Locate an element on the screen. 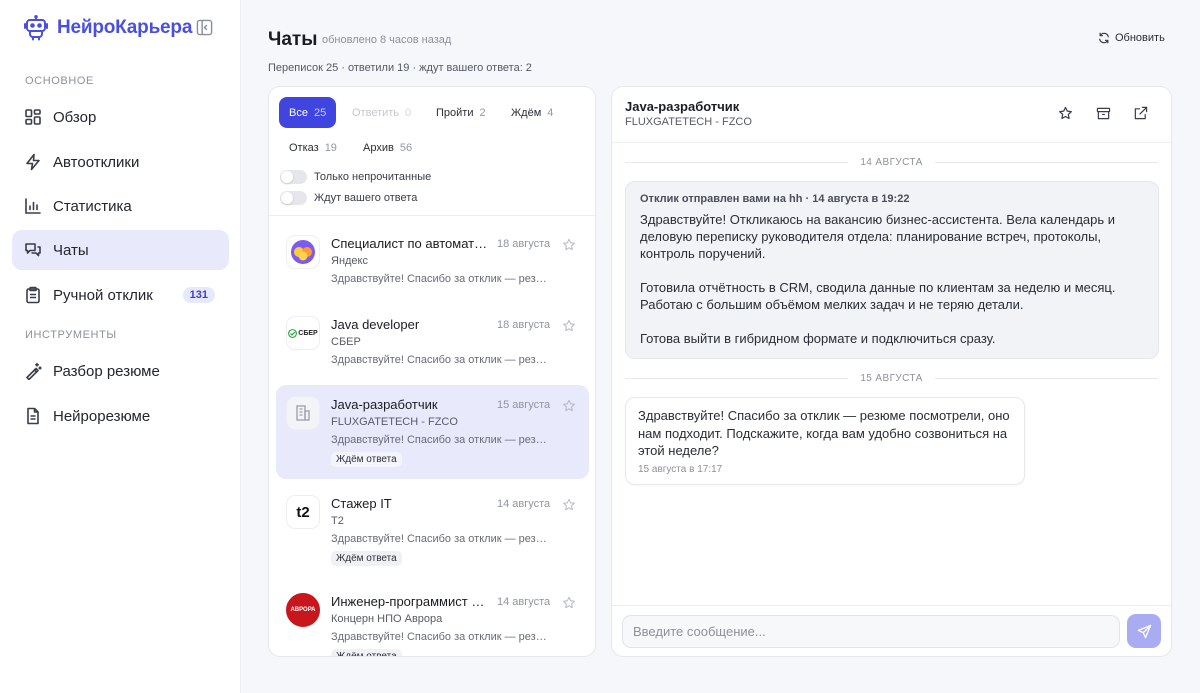  filter-tab-label: Пройти is located at coordinates (455, 112).